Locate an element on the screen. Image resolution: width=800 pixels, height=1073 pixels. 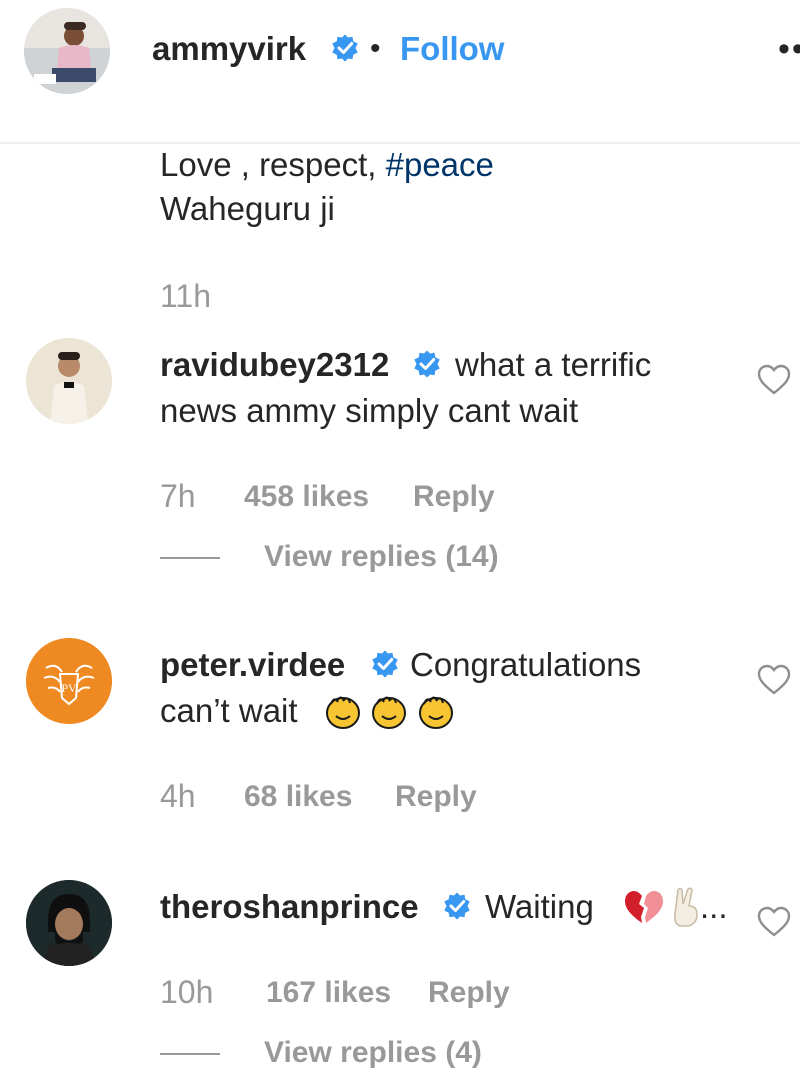
comment-username: theroshanprince is located at coordinates (289, 907).